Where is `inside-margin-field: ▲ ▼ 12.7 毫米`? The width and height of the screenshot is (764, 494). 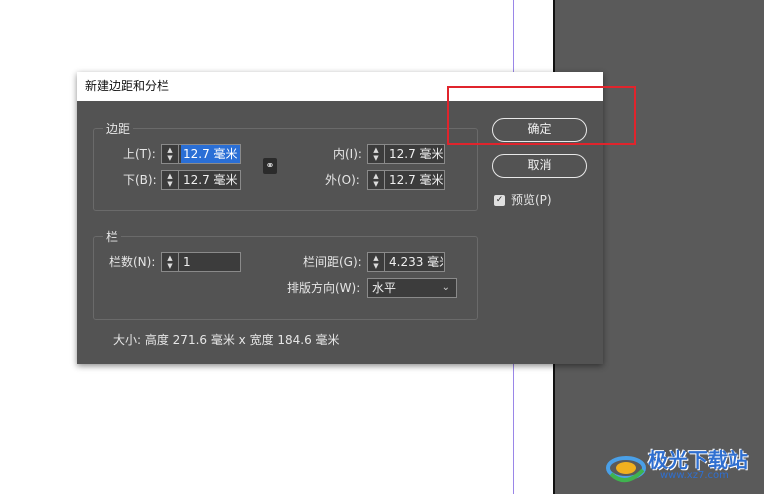 inside-margin-field: ▲ ▼ 12.7 毫米 is located at coordinates (406, 154).